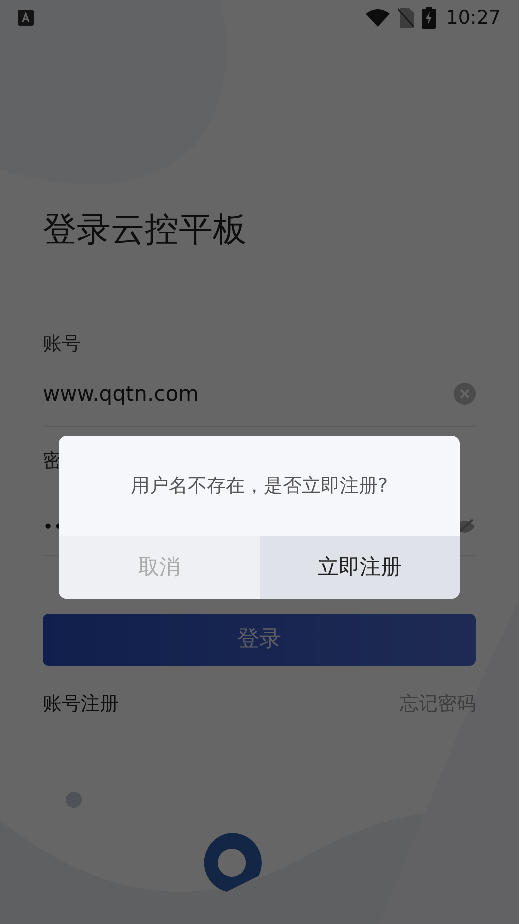  What do you see at coordinates (473, 18) in the screenshot?
I see `status-time: 10:27` at bounding box center [473, 18].